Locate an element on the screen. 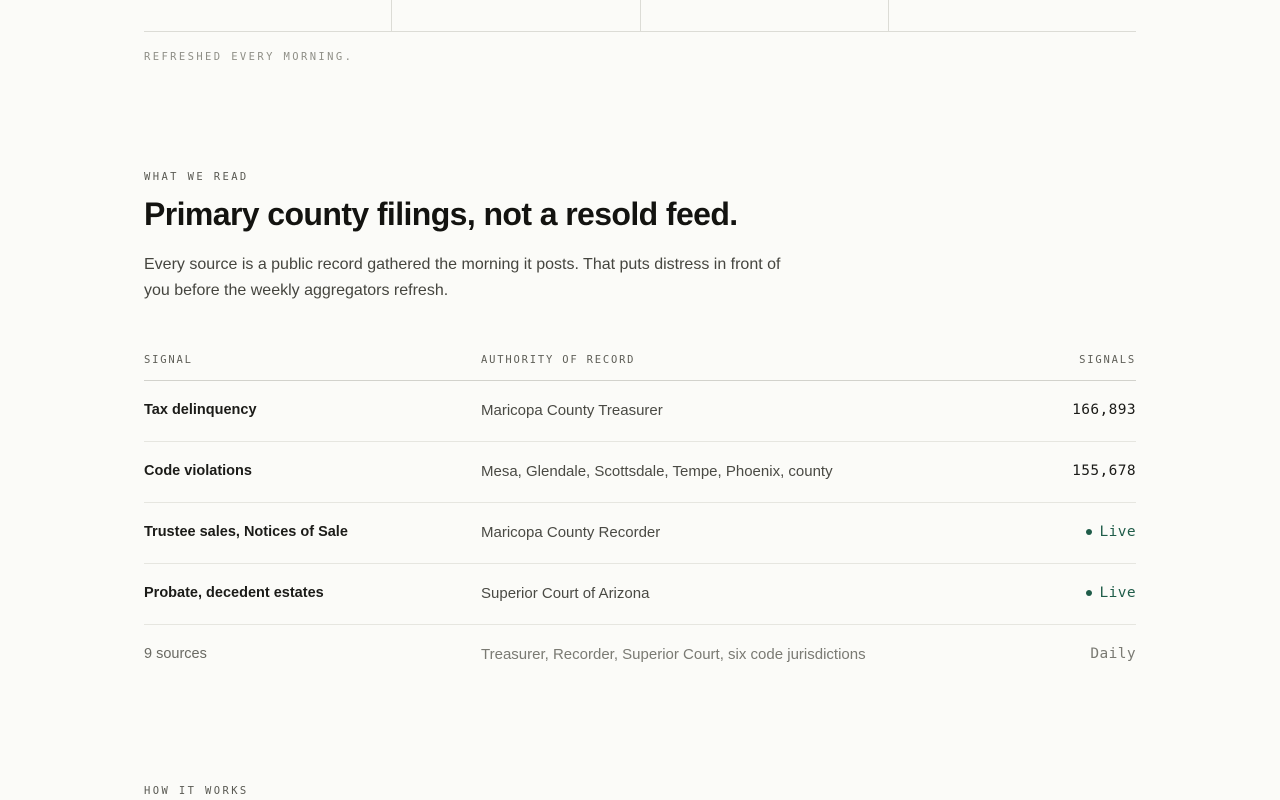 This screenshot has width=1280, height=800. row-authority: Superior Court of Arizona is located at coordinates (565, 593).